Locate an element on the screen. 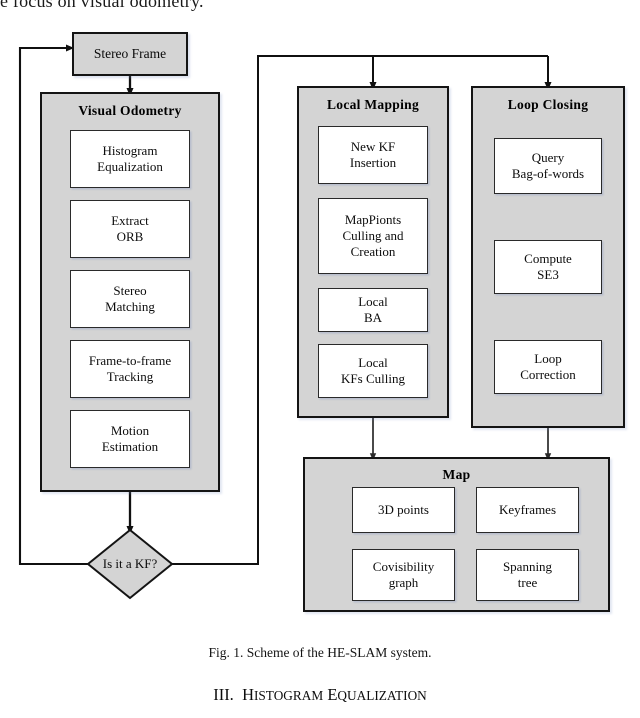  box-spanning-tree: Spanning tree is located at coordinates (527, 575).